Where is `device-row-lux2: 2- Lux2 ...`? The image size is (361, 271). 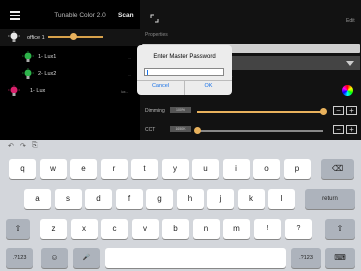
device-row-lux2: 2- Lux2 ... is located at coordinates (70, 74).